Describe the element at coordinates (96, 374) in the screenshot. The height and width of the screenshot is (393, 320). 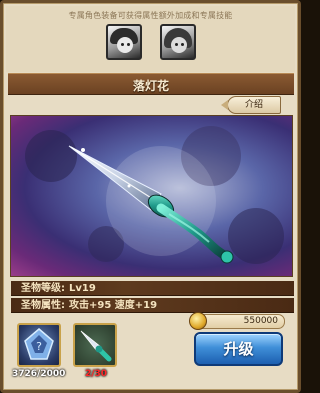
I see `dagger-count: 2/30` at that location.